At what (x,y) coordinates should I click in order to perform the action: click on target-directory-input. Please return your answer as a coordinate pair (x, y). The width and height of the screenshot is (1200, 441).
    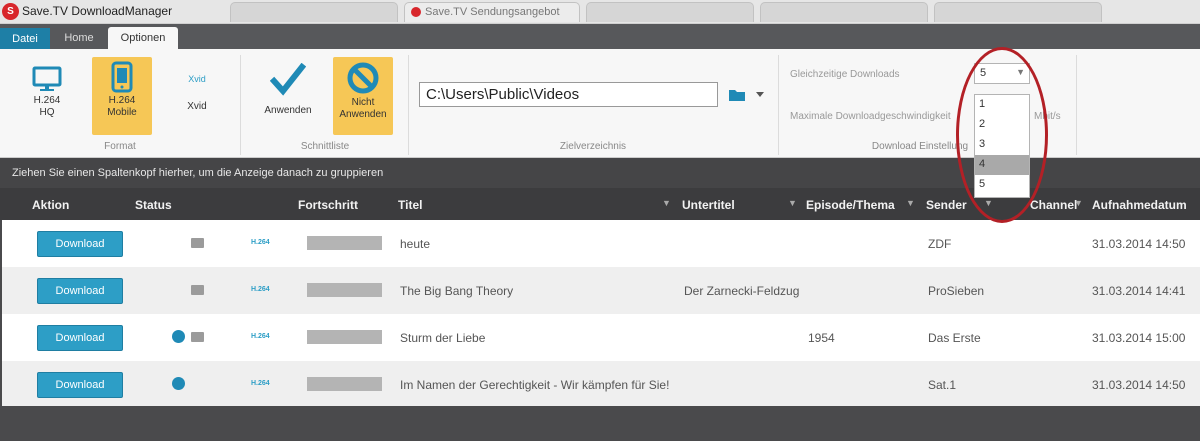
    Looking at the image, I should click on (568, 94).